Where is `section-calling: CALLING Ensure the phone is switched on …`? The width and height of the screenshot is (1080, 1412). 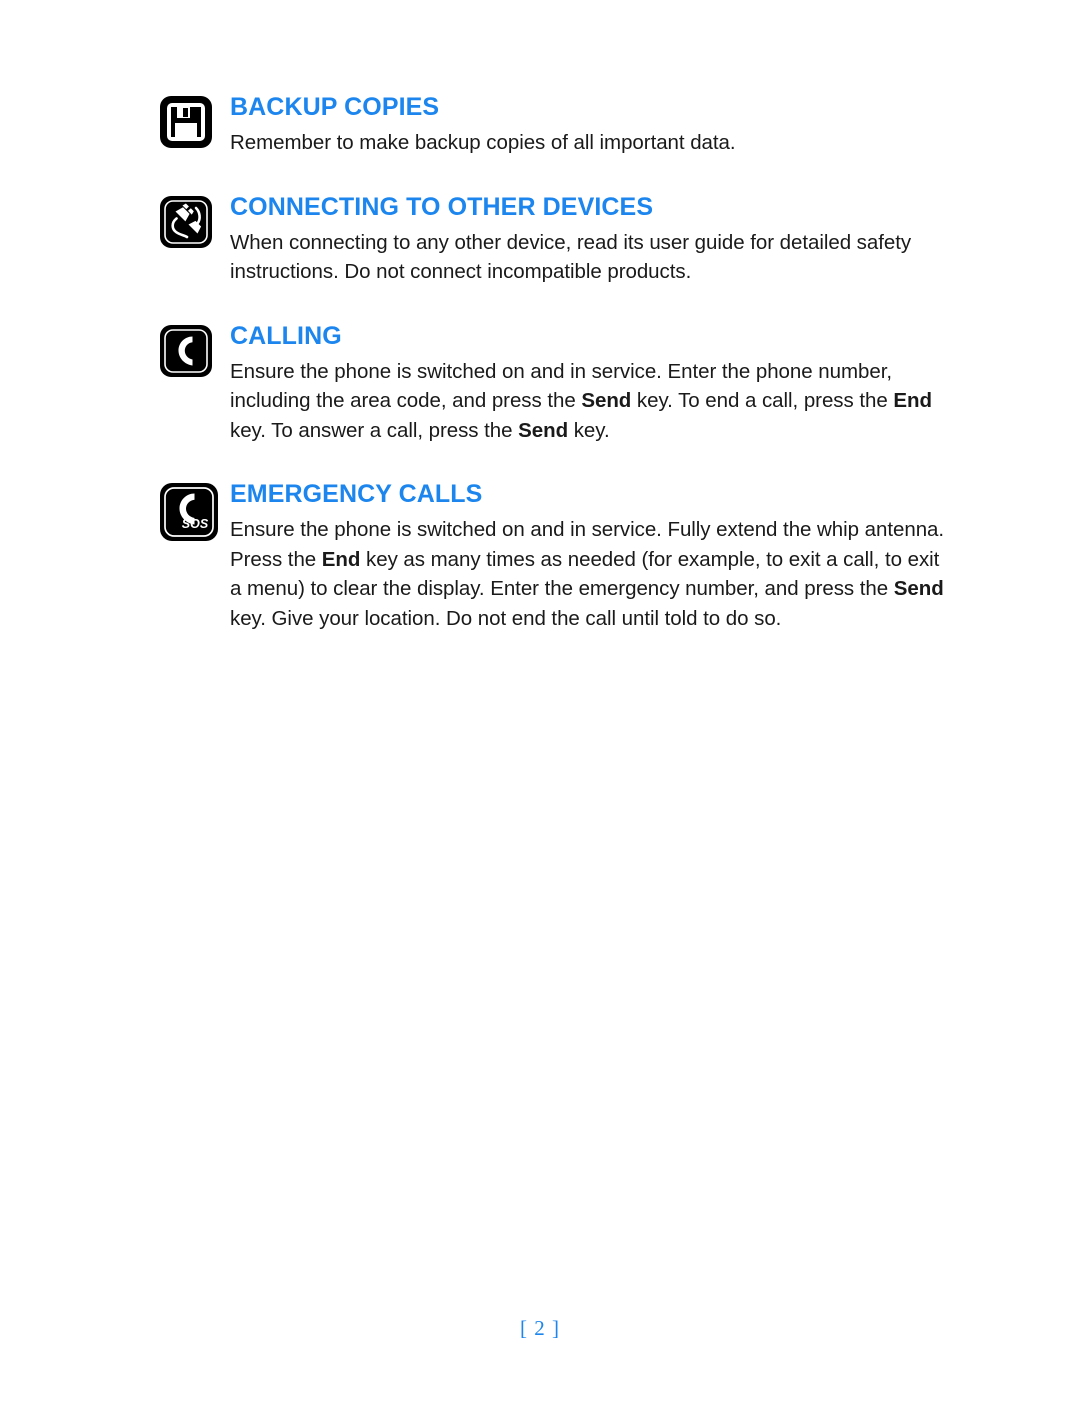 section-calling: CALLING Ensure the phone is switched on … is located at coordinates (558, 383).